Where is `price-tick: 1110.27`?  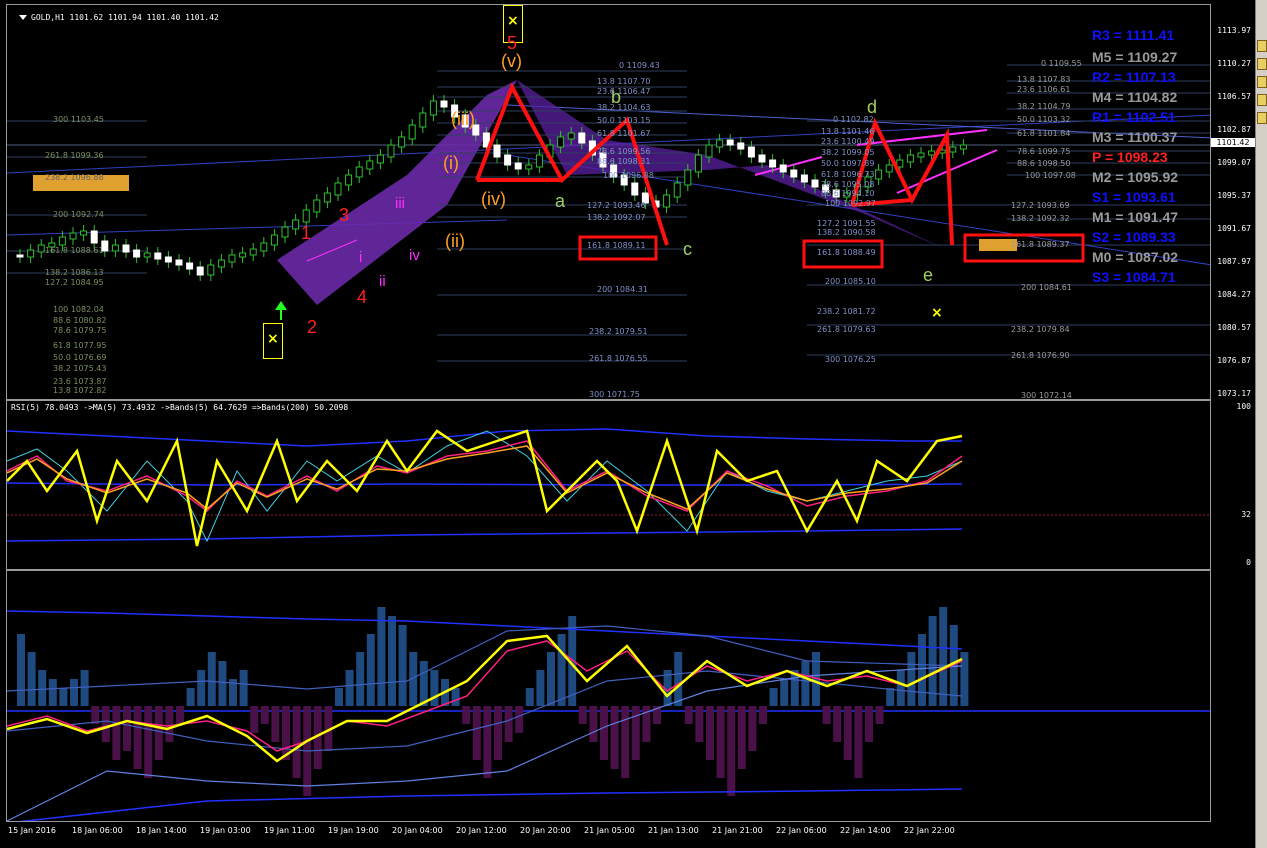 price-tick: 1110.27 is located at coordinates (1234, 63).